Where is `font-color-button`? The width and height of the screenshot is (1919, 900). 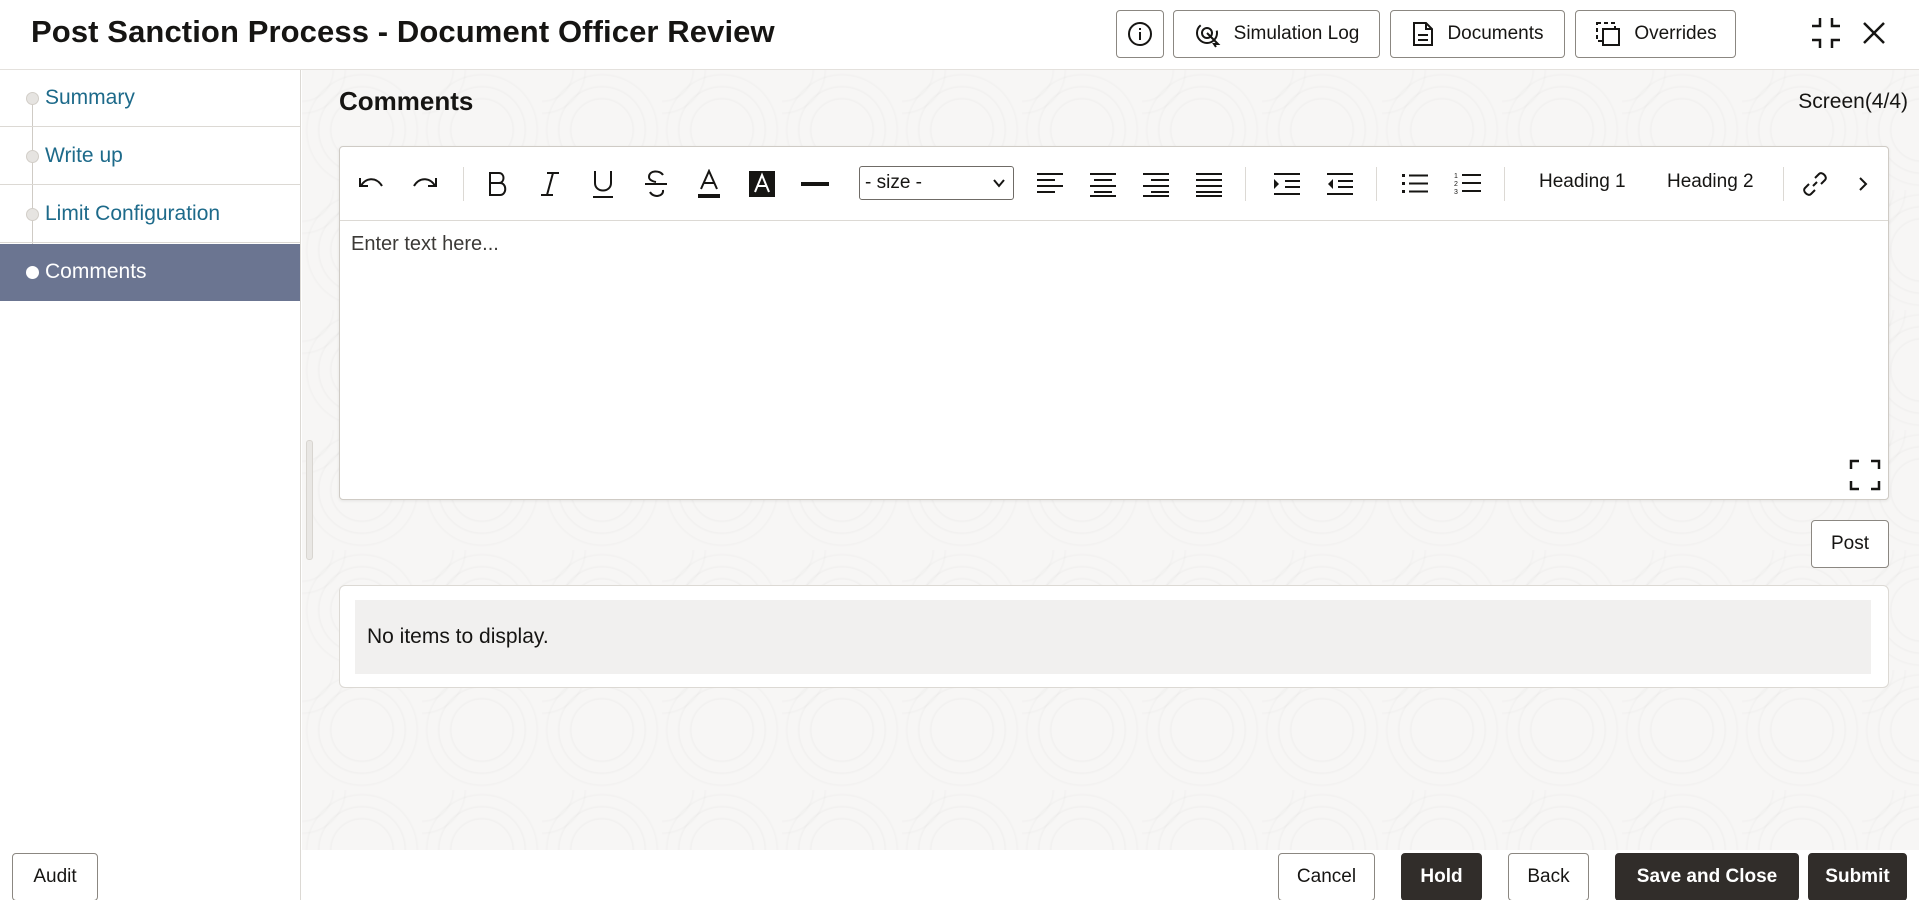
font-color-button is located at coordinates (709, 184).